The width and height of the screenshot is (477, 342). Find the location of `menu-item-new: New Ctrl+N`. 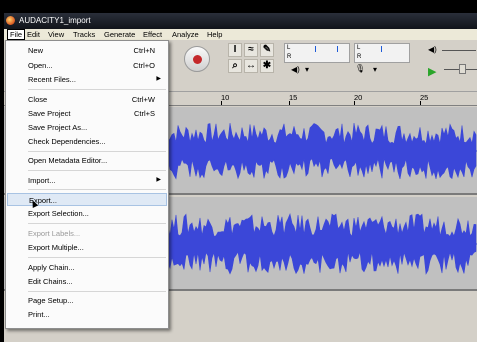

menu-item-new: New Ctrl+N is located at coordinates (87, 50).